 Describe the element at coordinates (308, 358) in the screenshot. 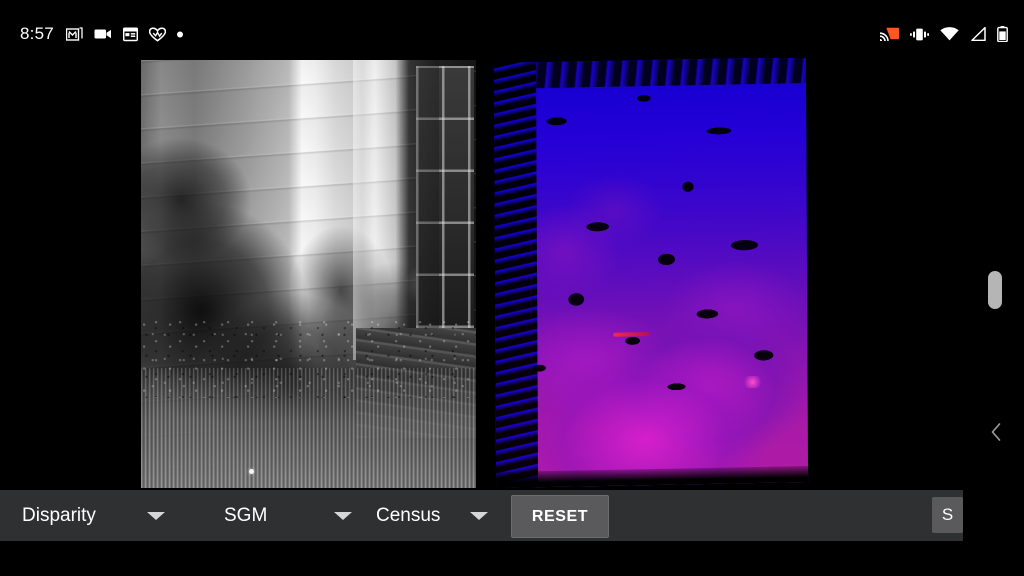

I see `left-image-foliage-texture` at that location.